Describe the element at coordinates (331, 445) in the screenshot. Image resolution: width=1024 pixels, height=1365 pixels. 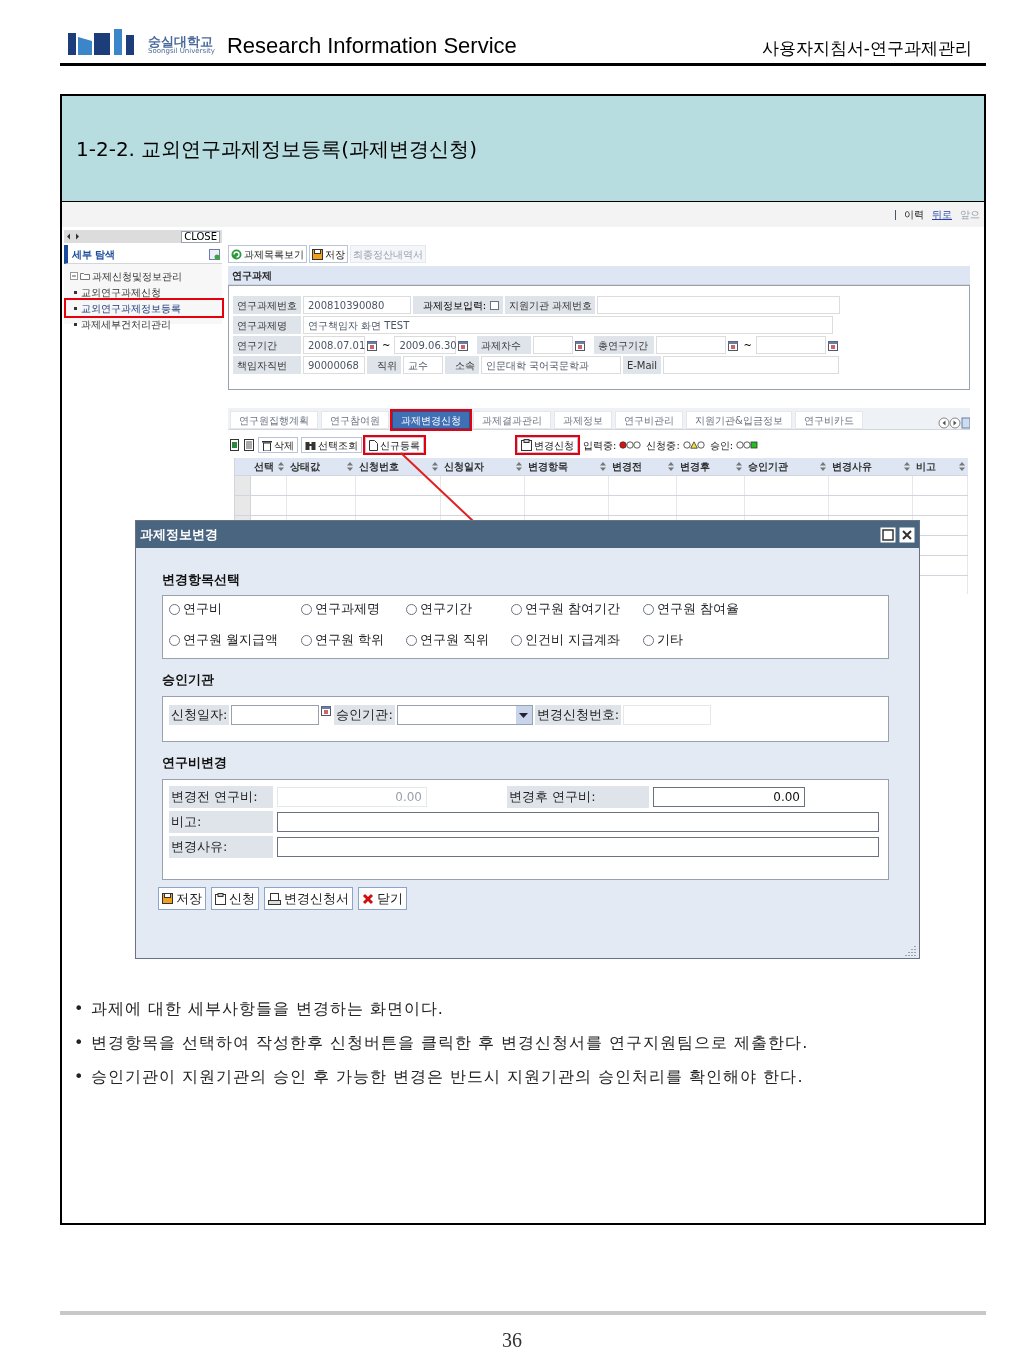
I see `grid-button: 선택조회` at that location.